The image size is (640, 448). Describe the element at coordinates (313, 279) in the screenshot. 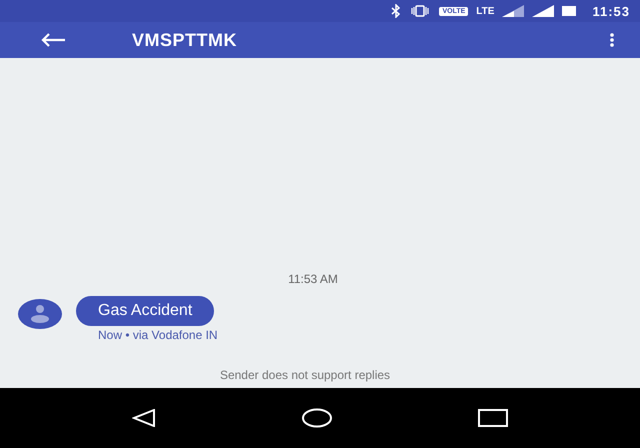

I see `timestamp: 11:53 AM` at that location.